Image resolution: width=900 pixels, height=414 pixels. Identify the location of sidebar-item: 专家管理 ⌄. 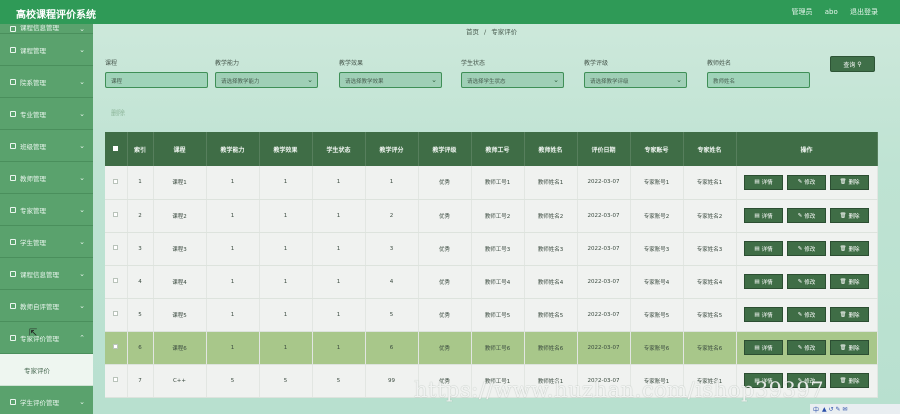
(46, 210).